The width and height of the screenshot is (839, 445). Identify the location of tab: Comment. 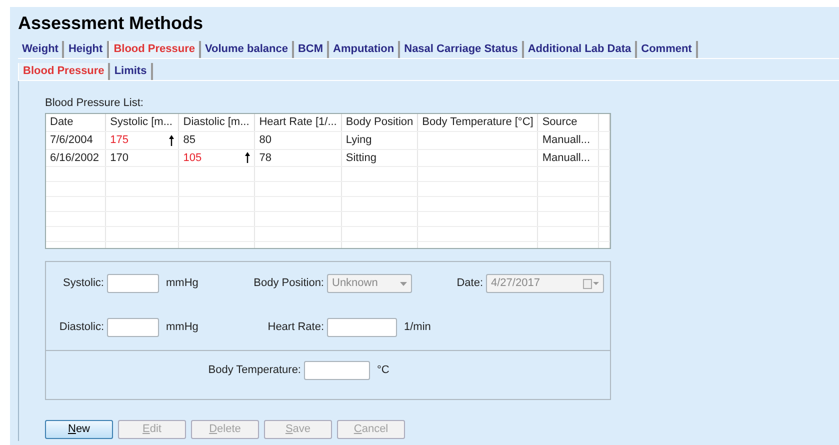
(667, 49).